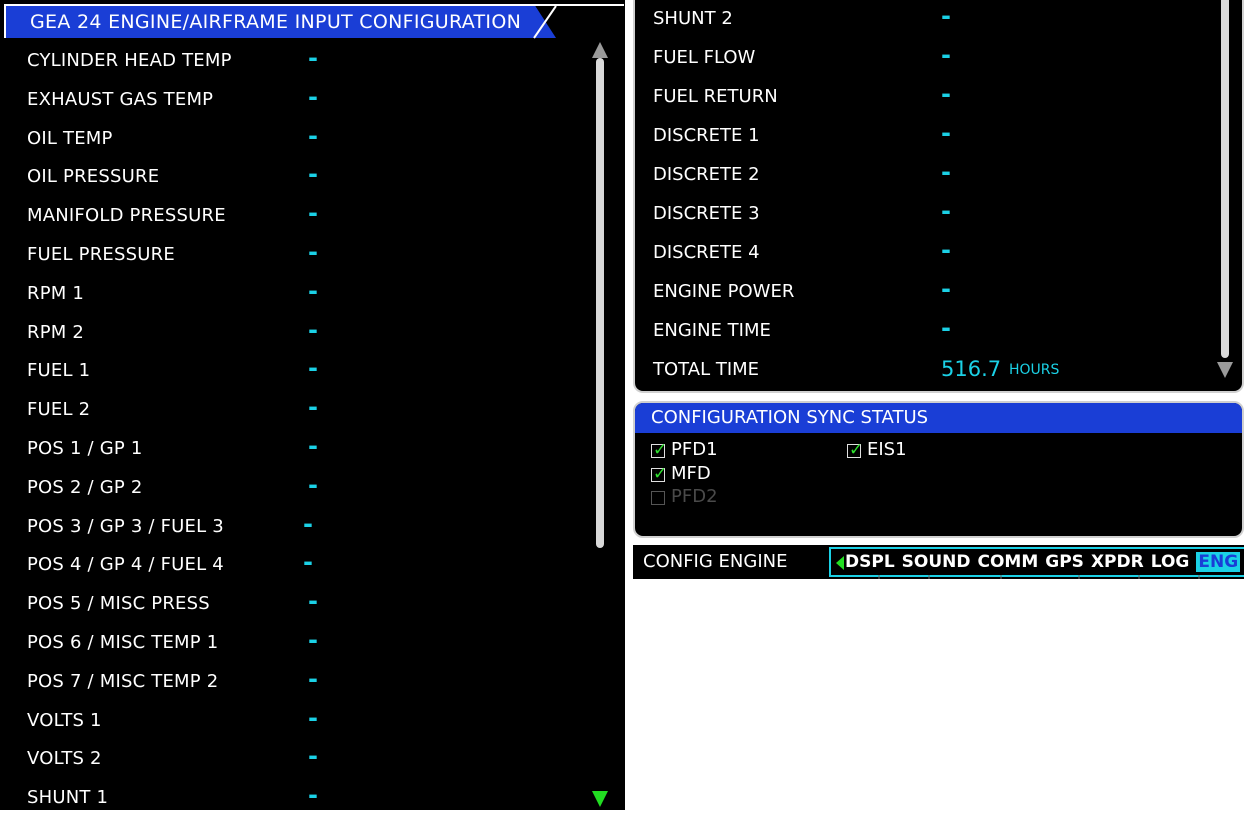 The image size is (1244, 818). What do you see at coordinates (118, 604) in the screenshot?
I see `input-label: POS 5 / MISC PRESS` at bounding box center [118, 604].